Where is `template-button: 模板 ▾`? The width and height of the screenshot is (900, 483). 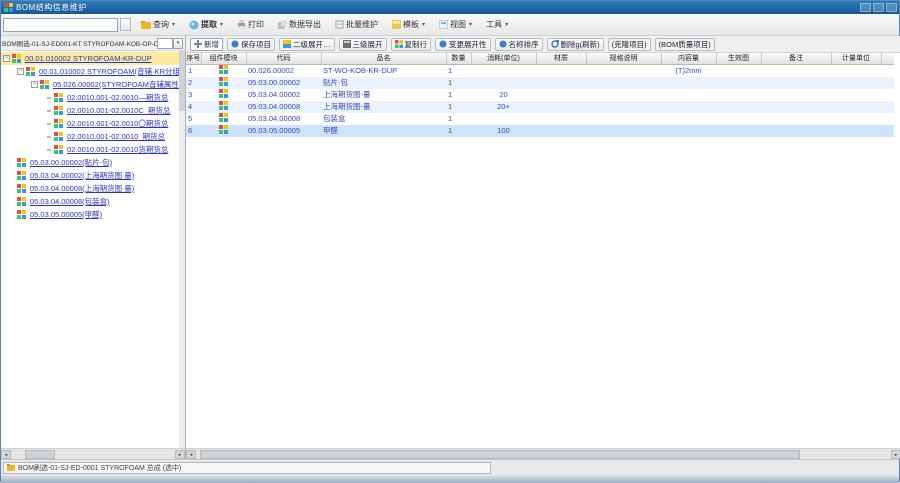
template-button: 模板 ▾ is located at coordinates (408, 25).